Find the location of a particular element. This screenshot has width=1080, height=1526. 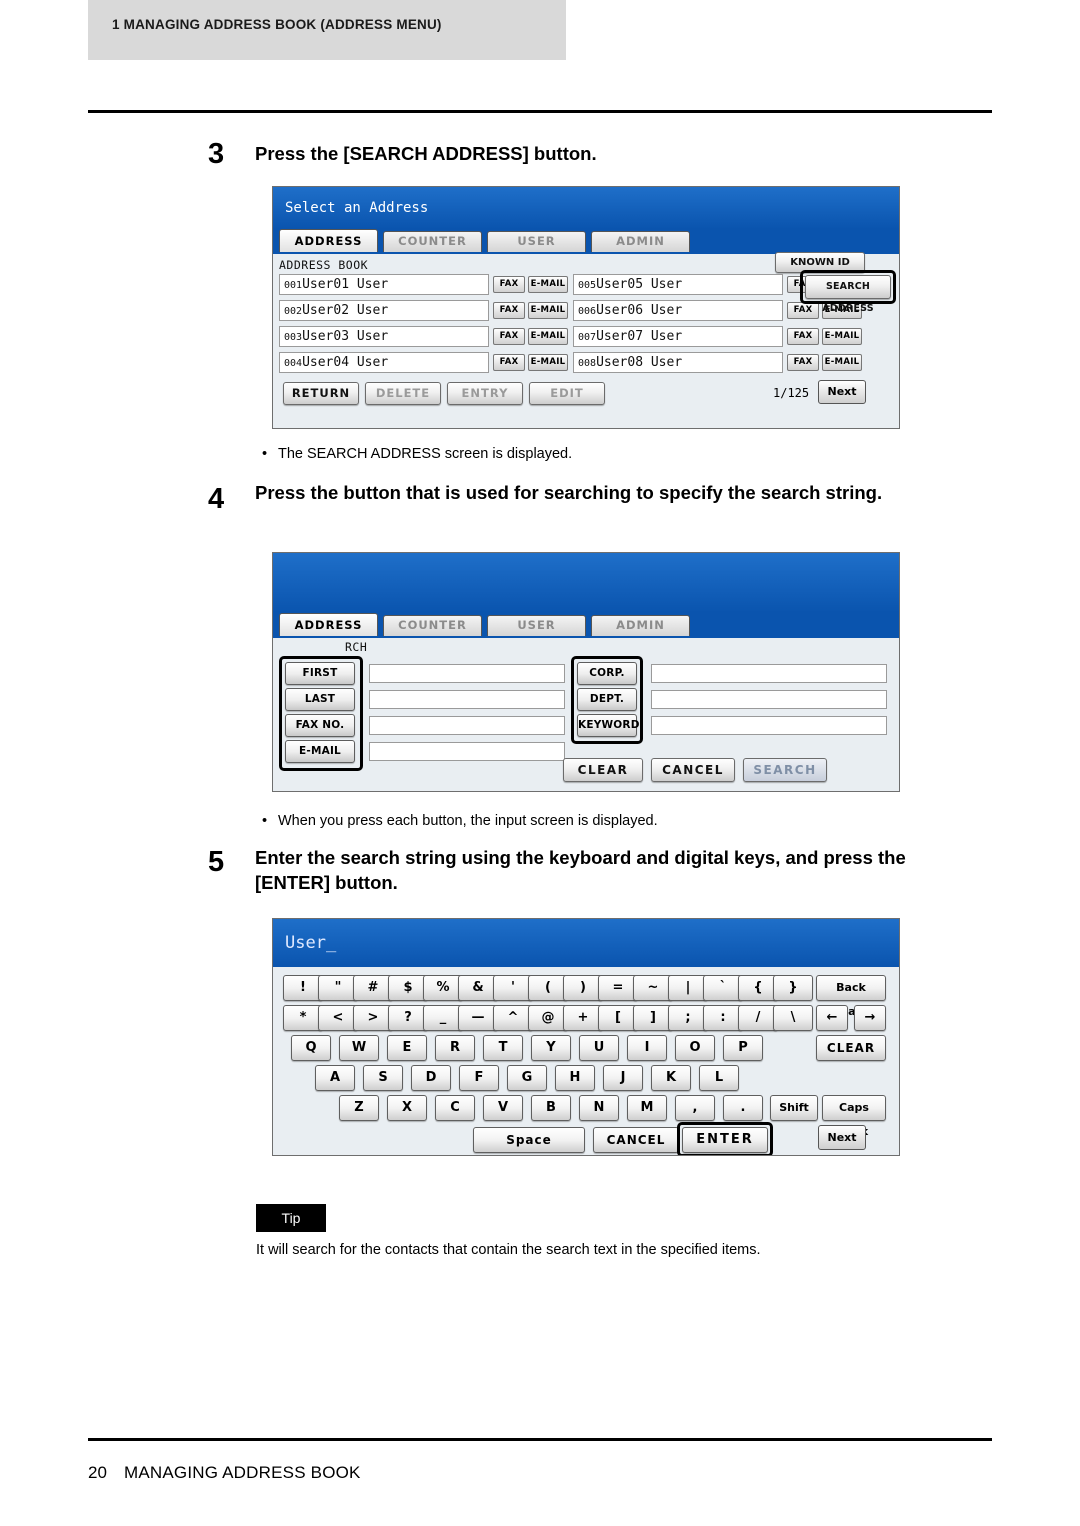

key-question: ? is located at coordinates (408, 1018).